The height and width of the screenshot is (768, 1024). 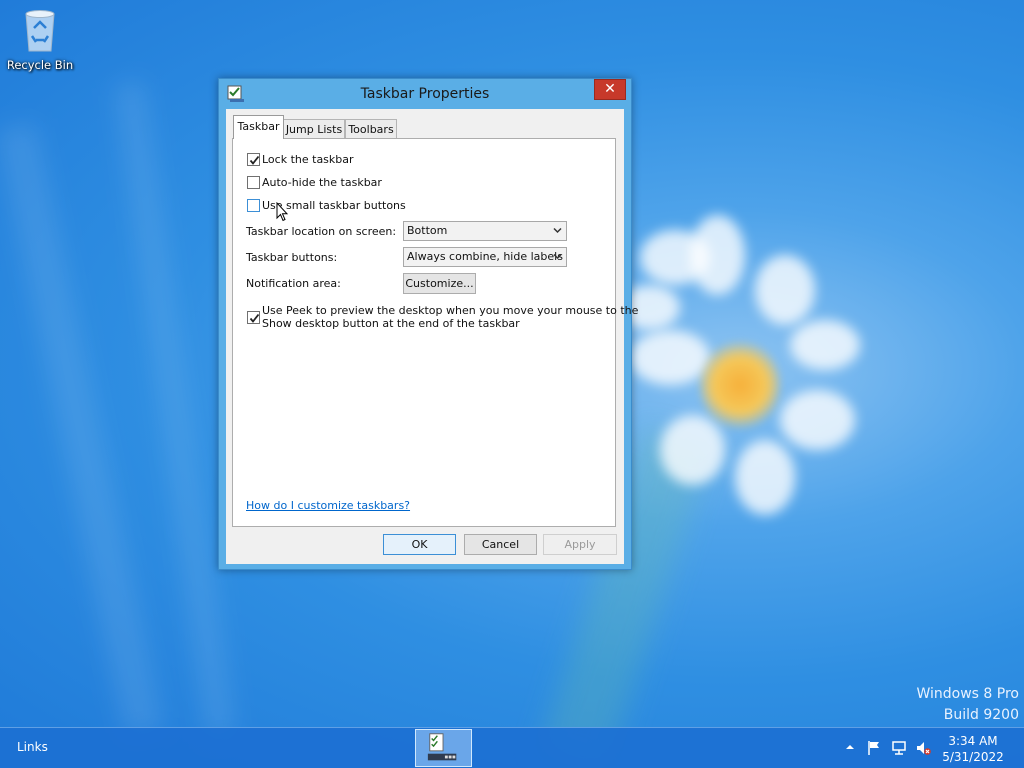 I want to click on clock-time: 3:34 AM, so click(x=973, y=741).